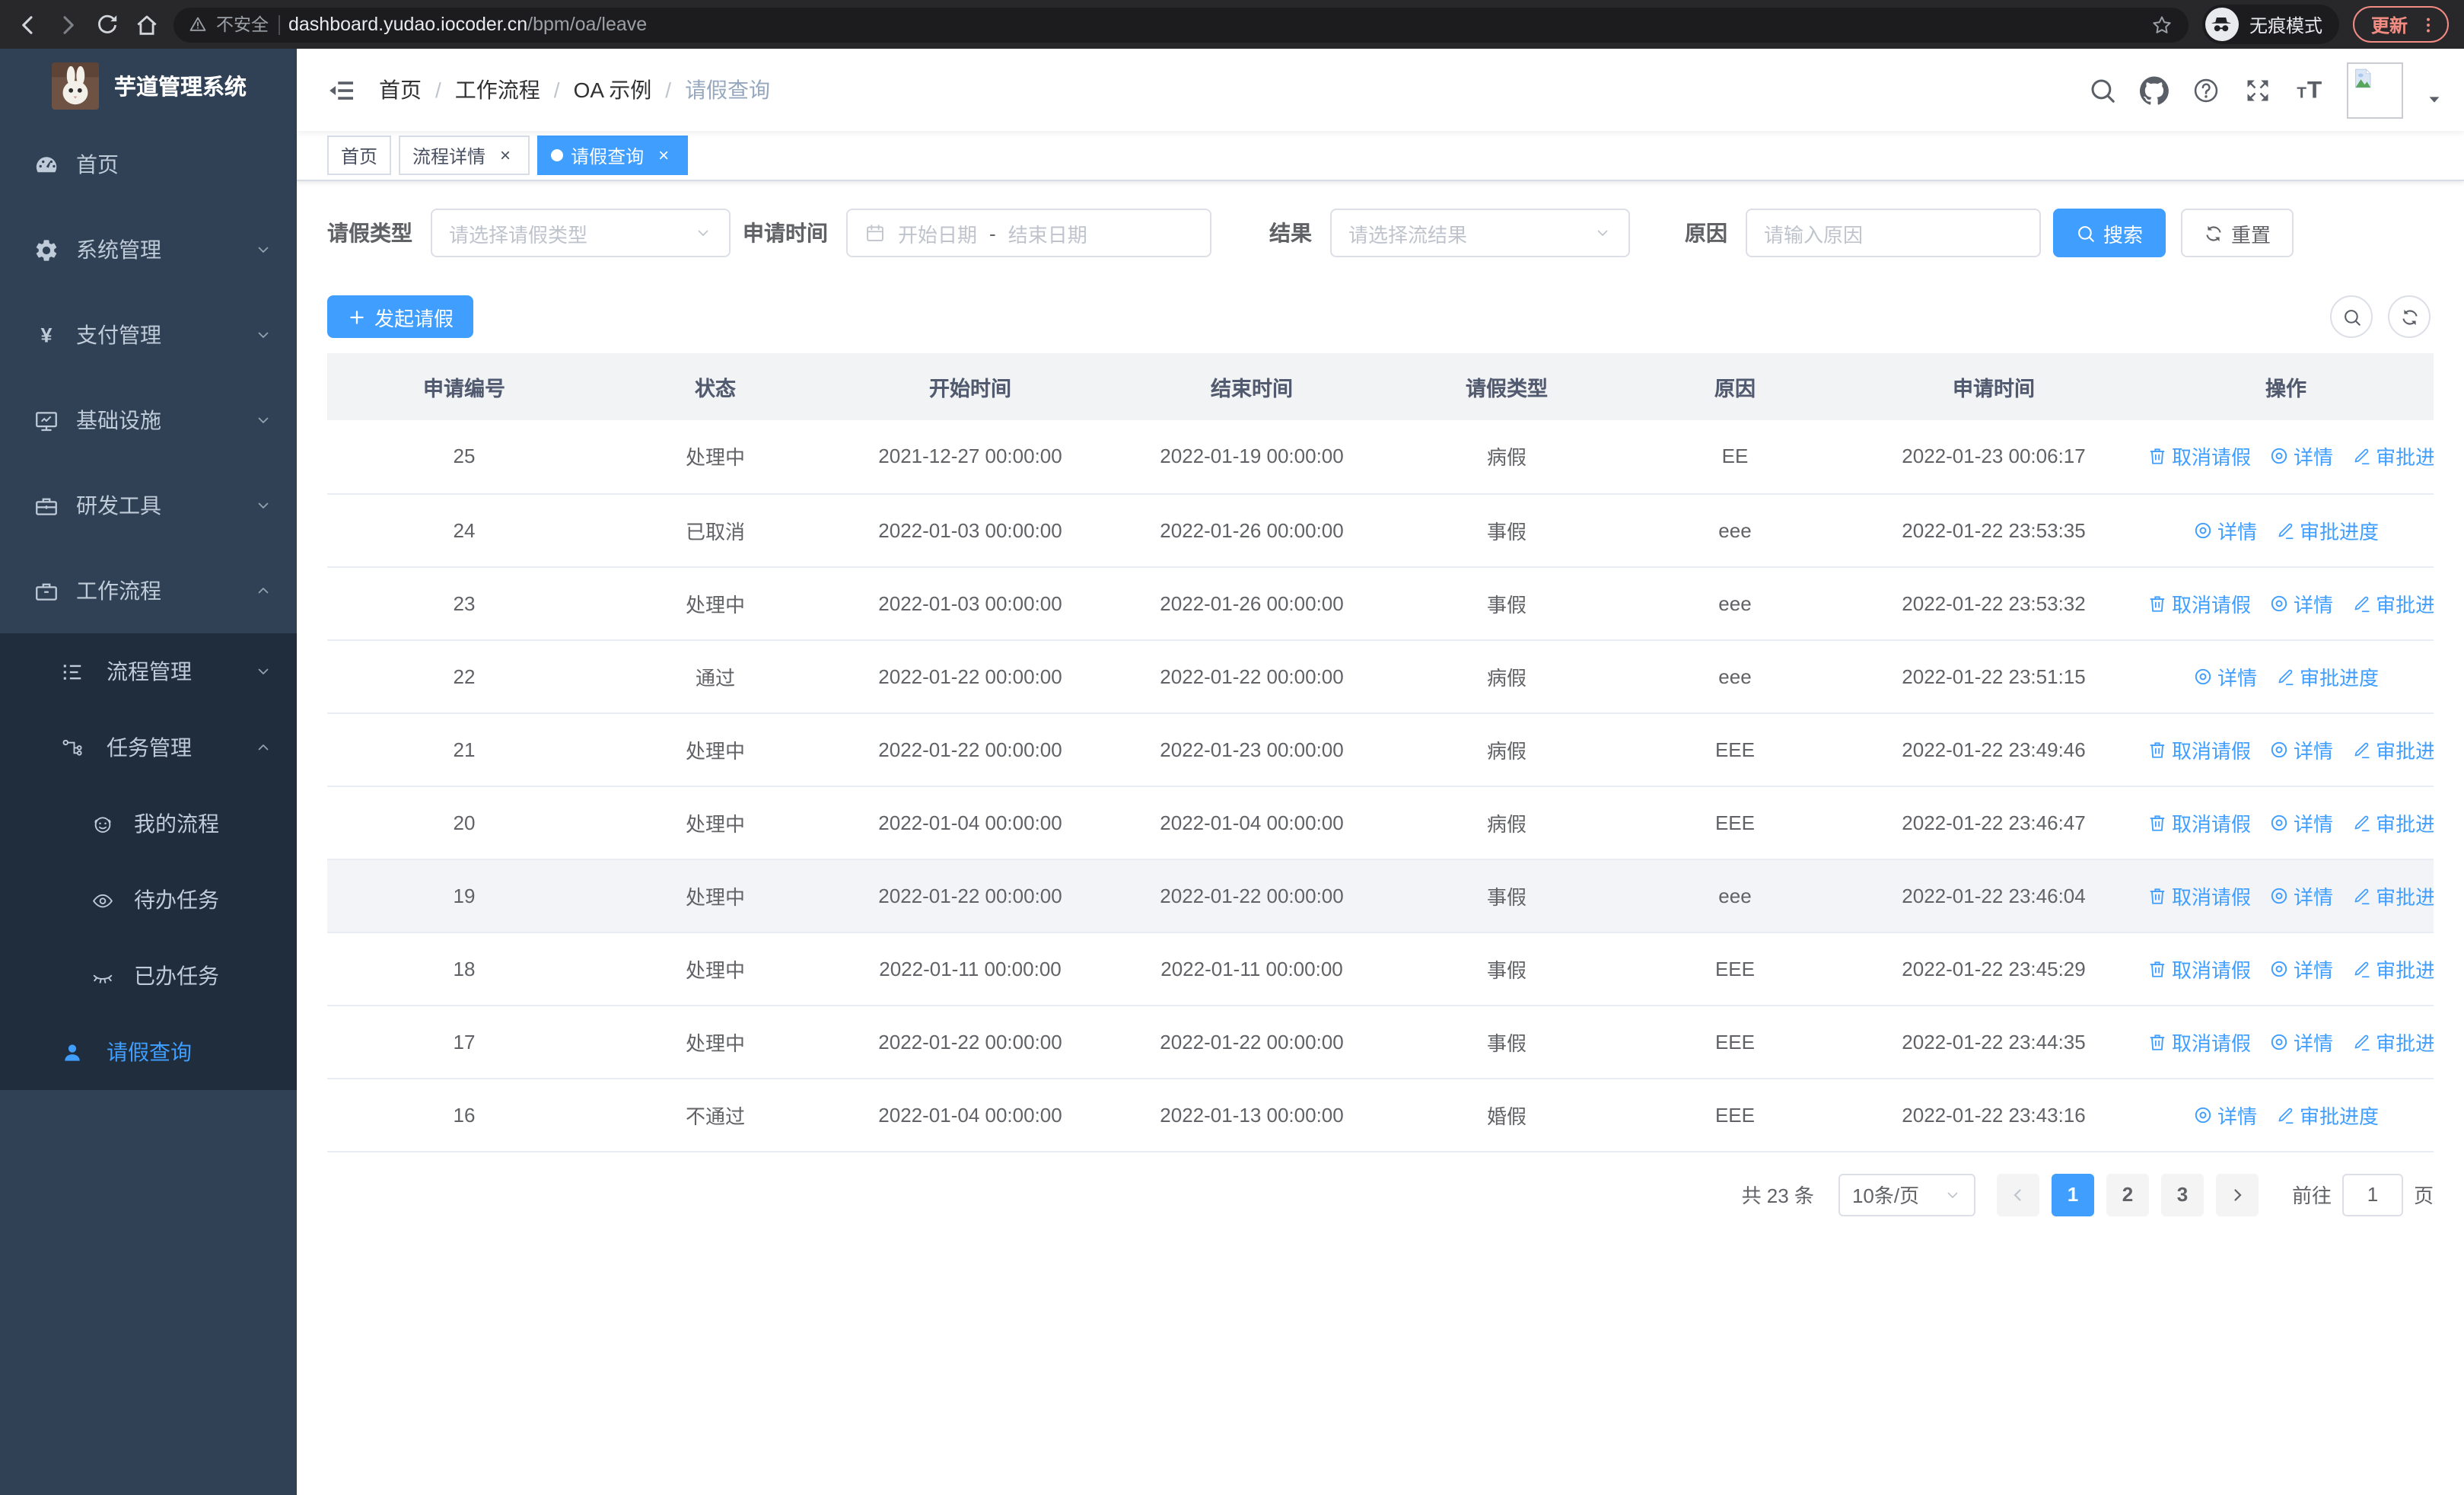  What do you see at coordinates (148, 249) in the screenshot?
I see `sidebar-item-system: 系统管理` at bounding box center [148, 249].